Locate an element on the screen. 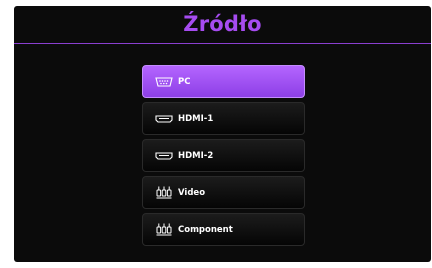 The width and height of the screenshot is (432, 268). source-item-hdmi-2: HDMI-2 is located at coordinates (223, 155).